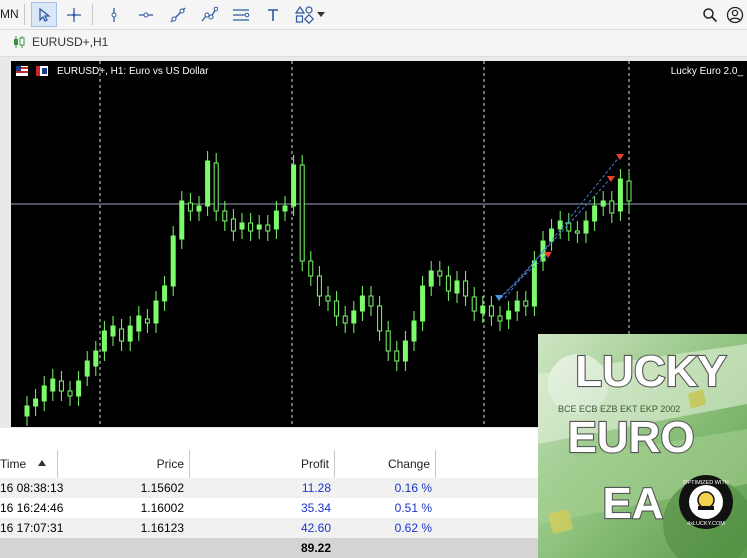 The height and width of the screenshot is (558, 747). Describe the element at coordinates (19, 42) in the screenshot. I see `candlestick-icon` at that location.